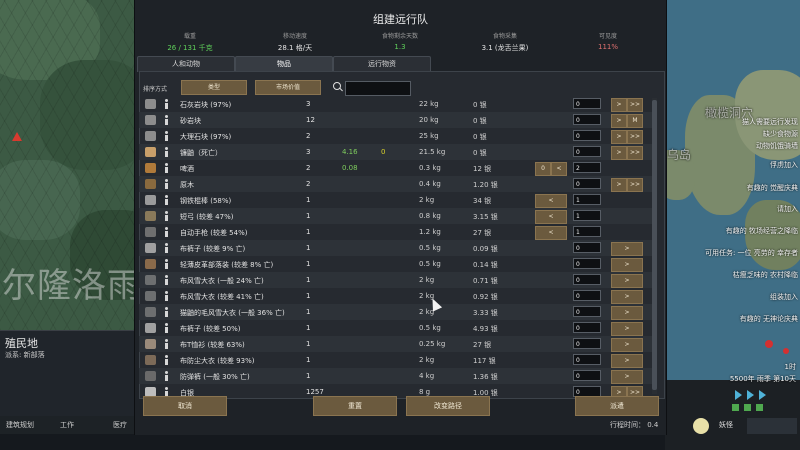 Image resolution: width=800 pixels, height=450 pixels. I want to click on alert-item: 俘虏加入, so click(784, 165).